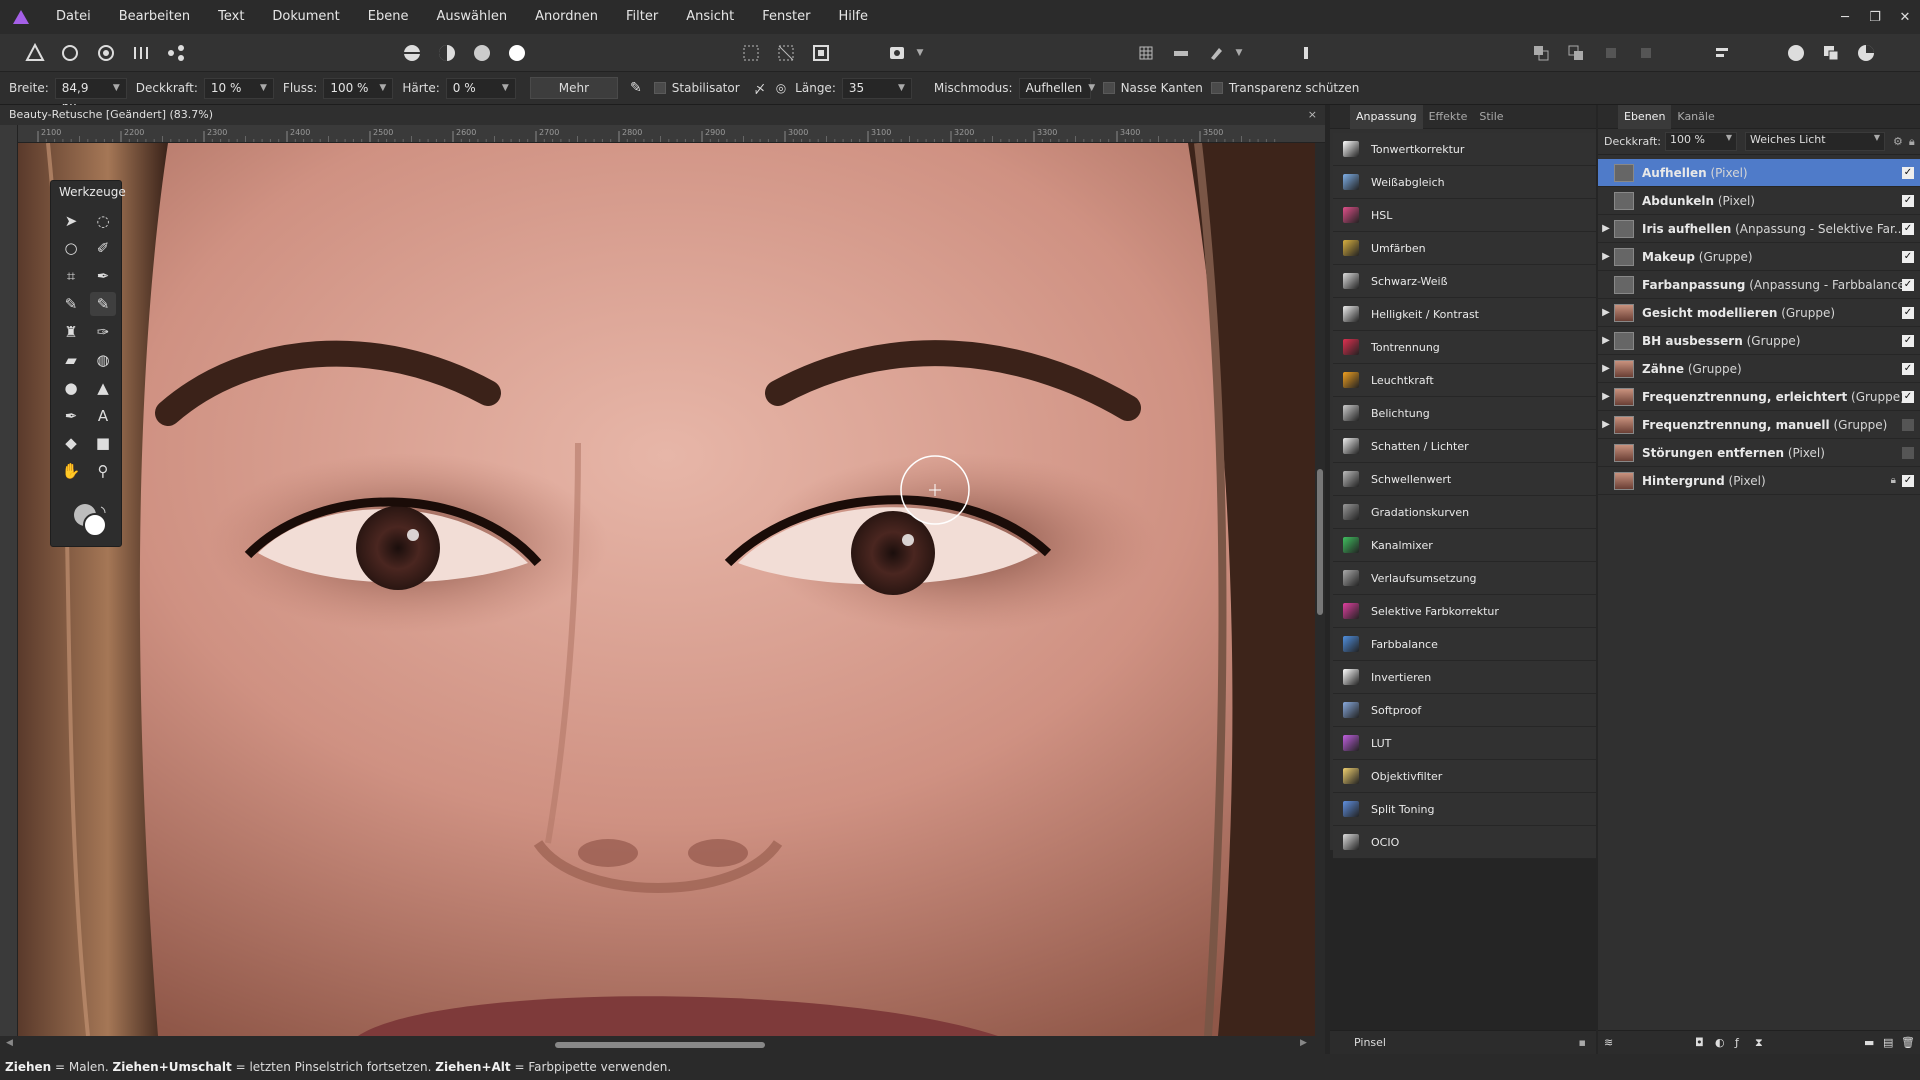 This screenshot has width=1920, height=1080. Describe the element at coordinates (103, 332) in the screenshot. I see `healing-brush-icon: ✑` at that location.